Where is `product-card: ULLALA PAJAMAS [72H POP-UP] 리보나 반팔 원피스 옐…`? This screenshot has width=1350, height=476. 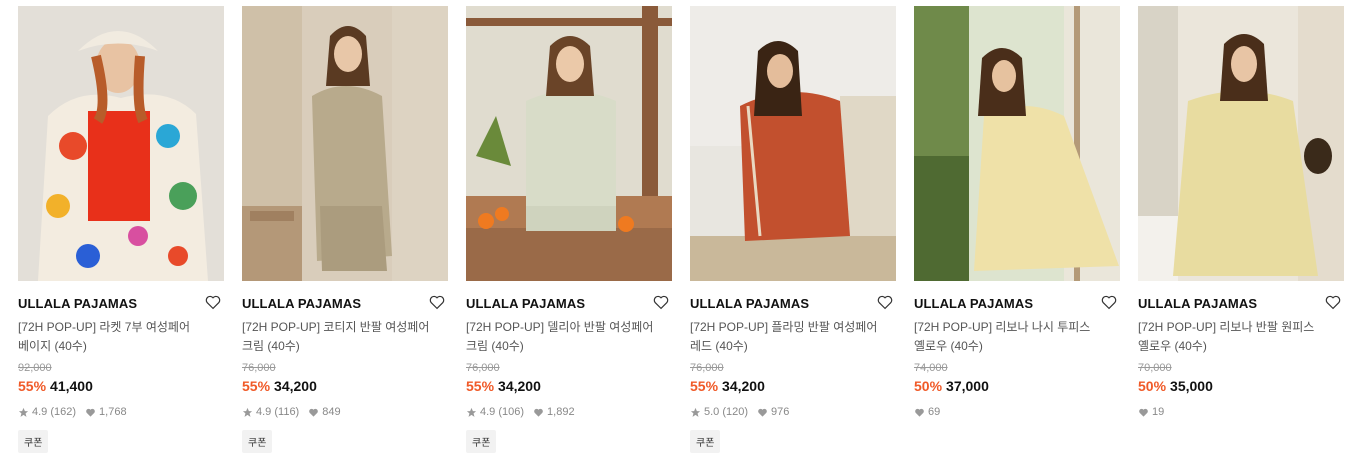 product-card: ULLALA PAJAMAS [72H POP-UP] 리보나 반팔 원피스 옐… is located at coordinates (1241, 212).